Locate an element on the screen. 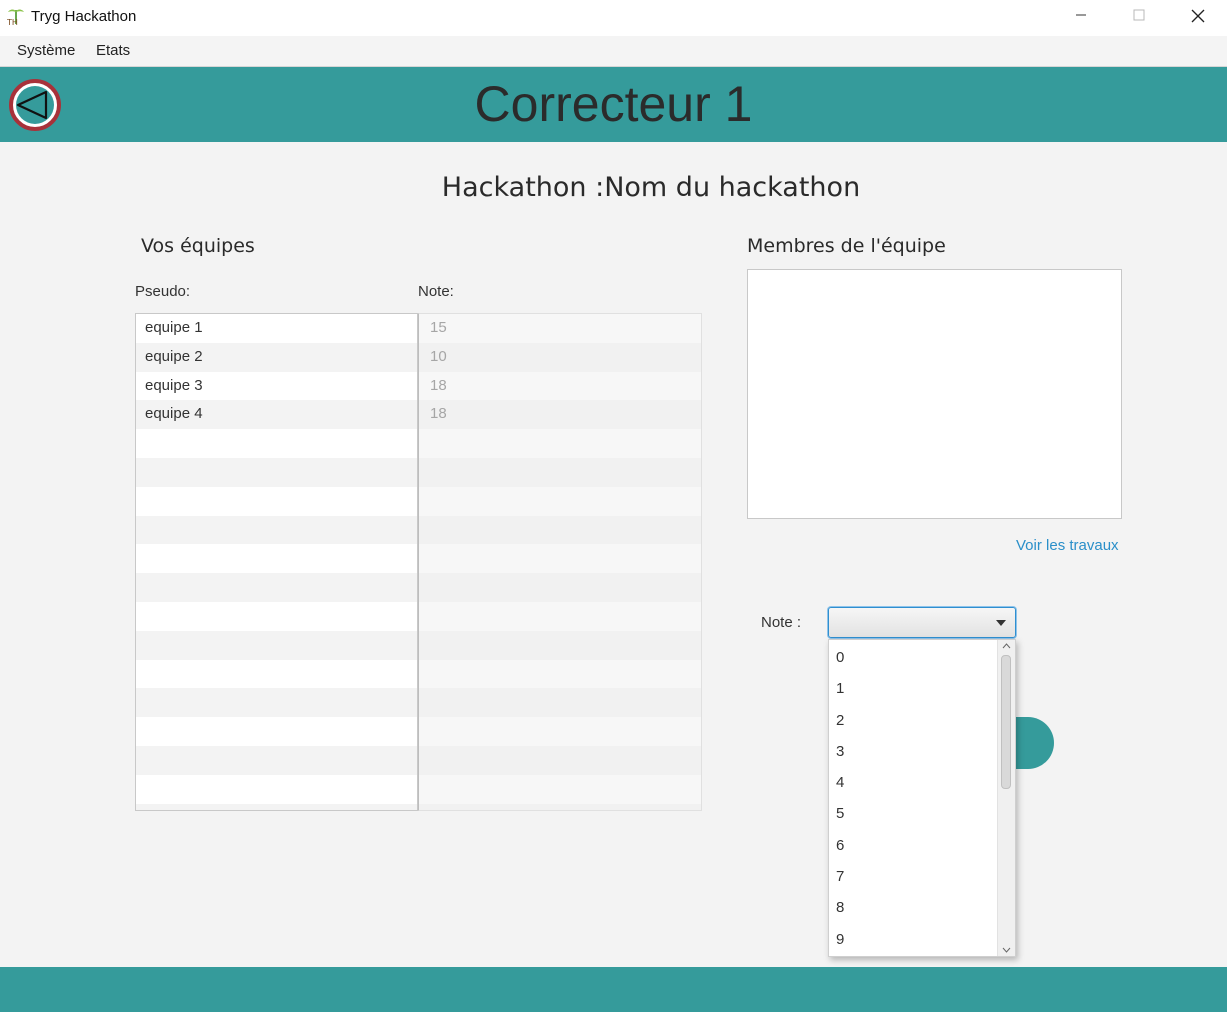  teams-section-title: Vos équipes is located at coordinates (198, 246).